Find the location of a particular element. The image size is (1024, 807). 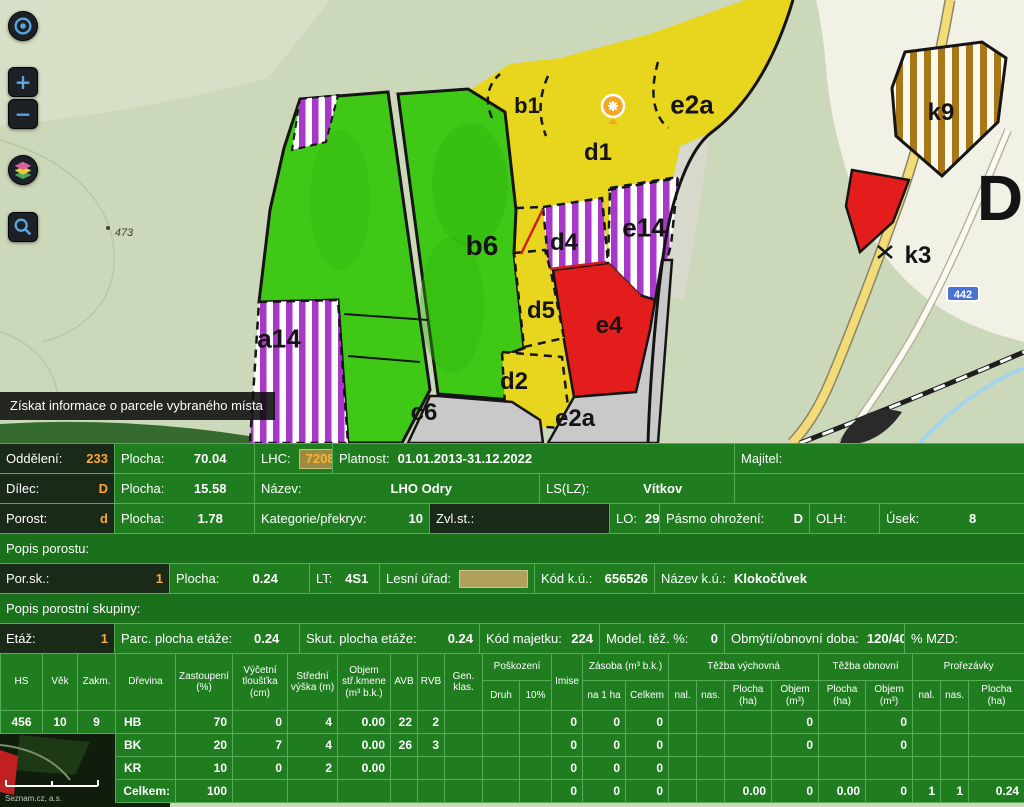

field-mzd: % MZD: is located at coordinates (934, 638).